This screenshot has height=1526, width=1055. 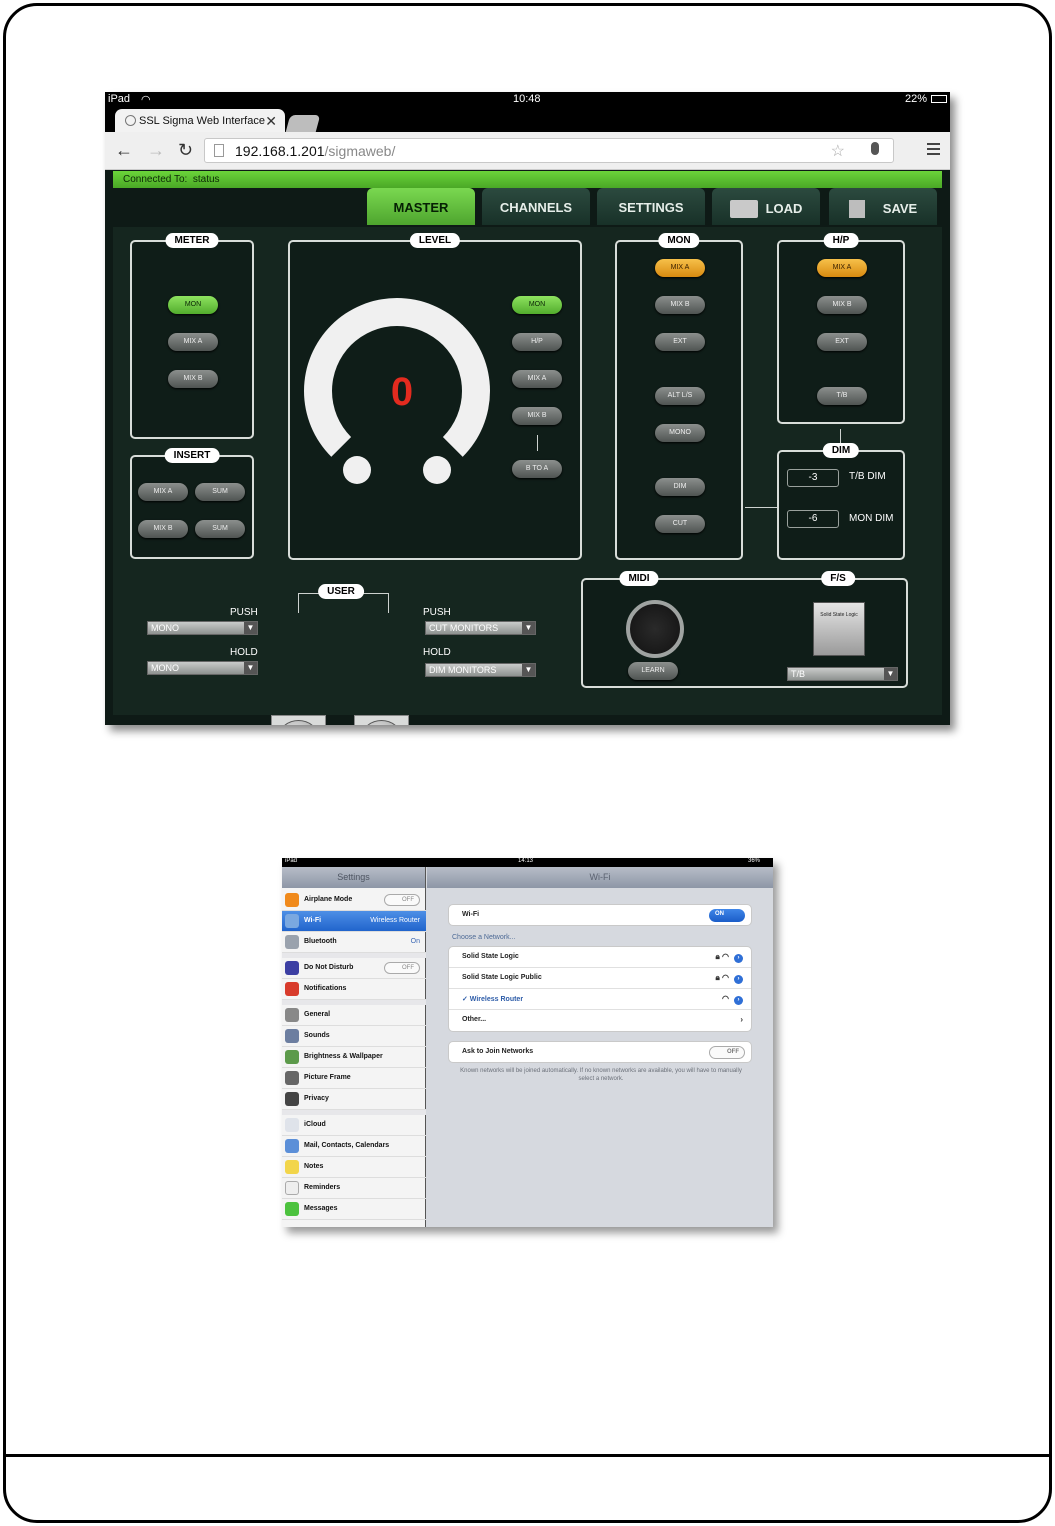 I want to click on network-row-other: Other... ›, so click(x=600, y=1020).